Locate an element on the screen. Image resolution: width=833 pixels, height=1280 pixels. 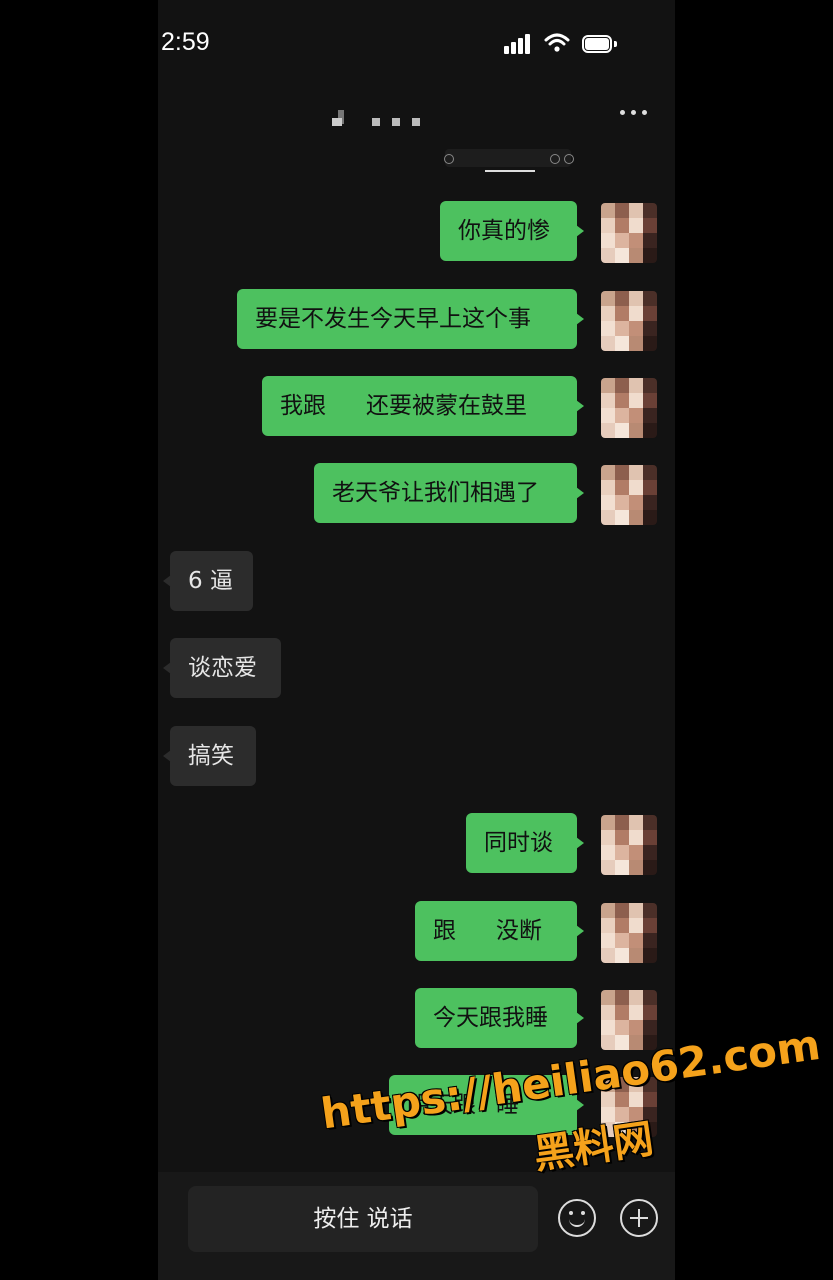
message-bubble-incoming: 6 逼 is located at coordinates (208, 581).